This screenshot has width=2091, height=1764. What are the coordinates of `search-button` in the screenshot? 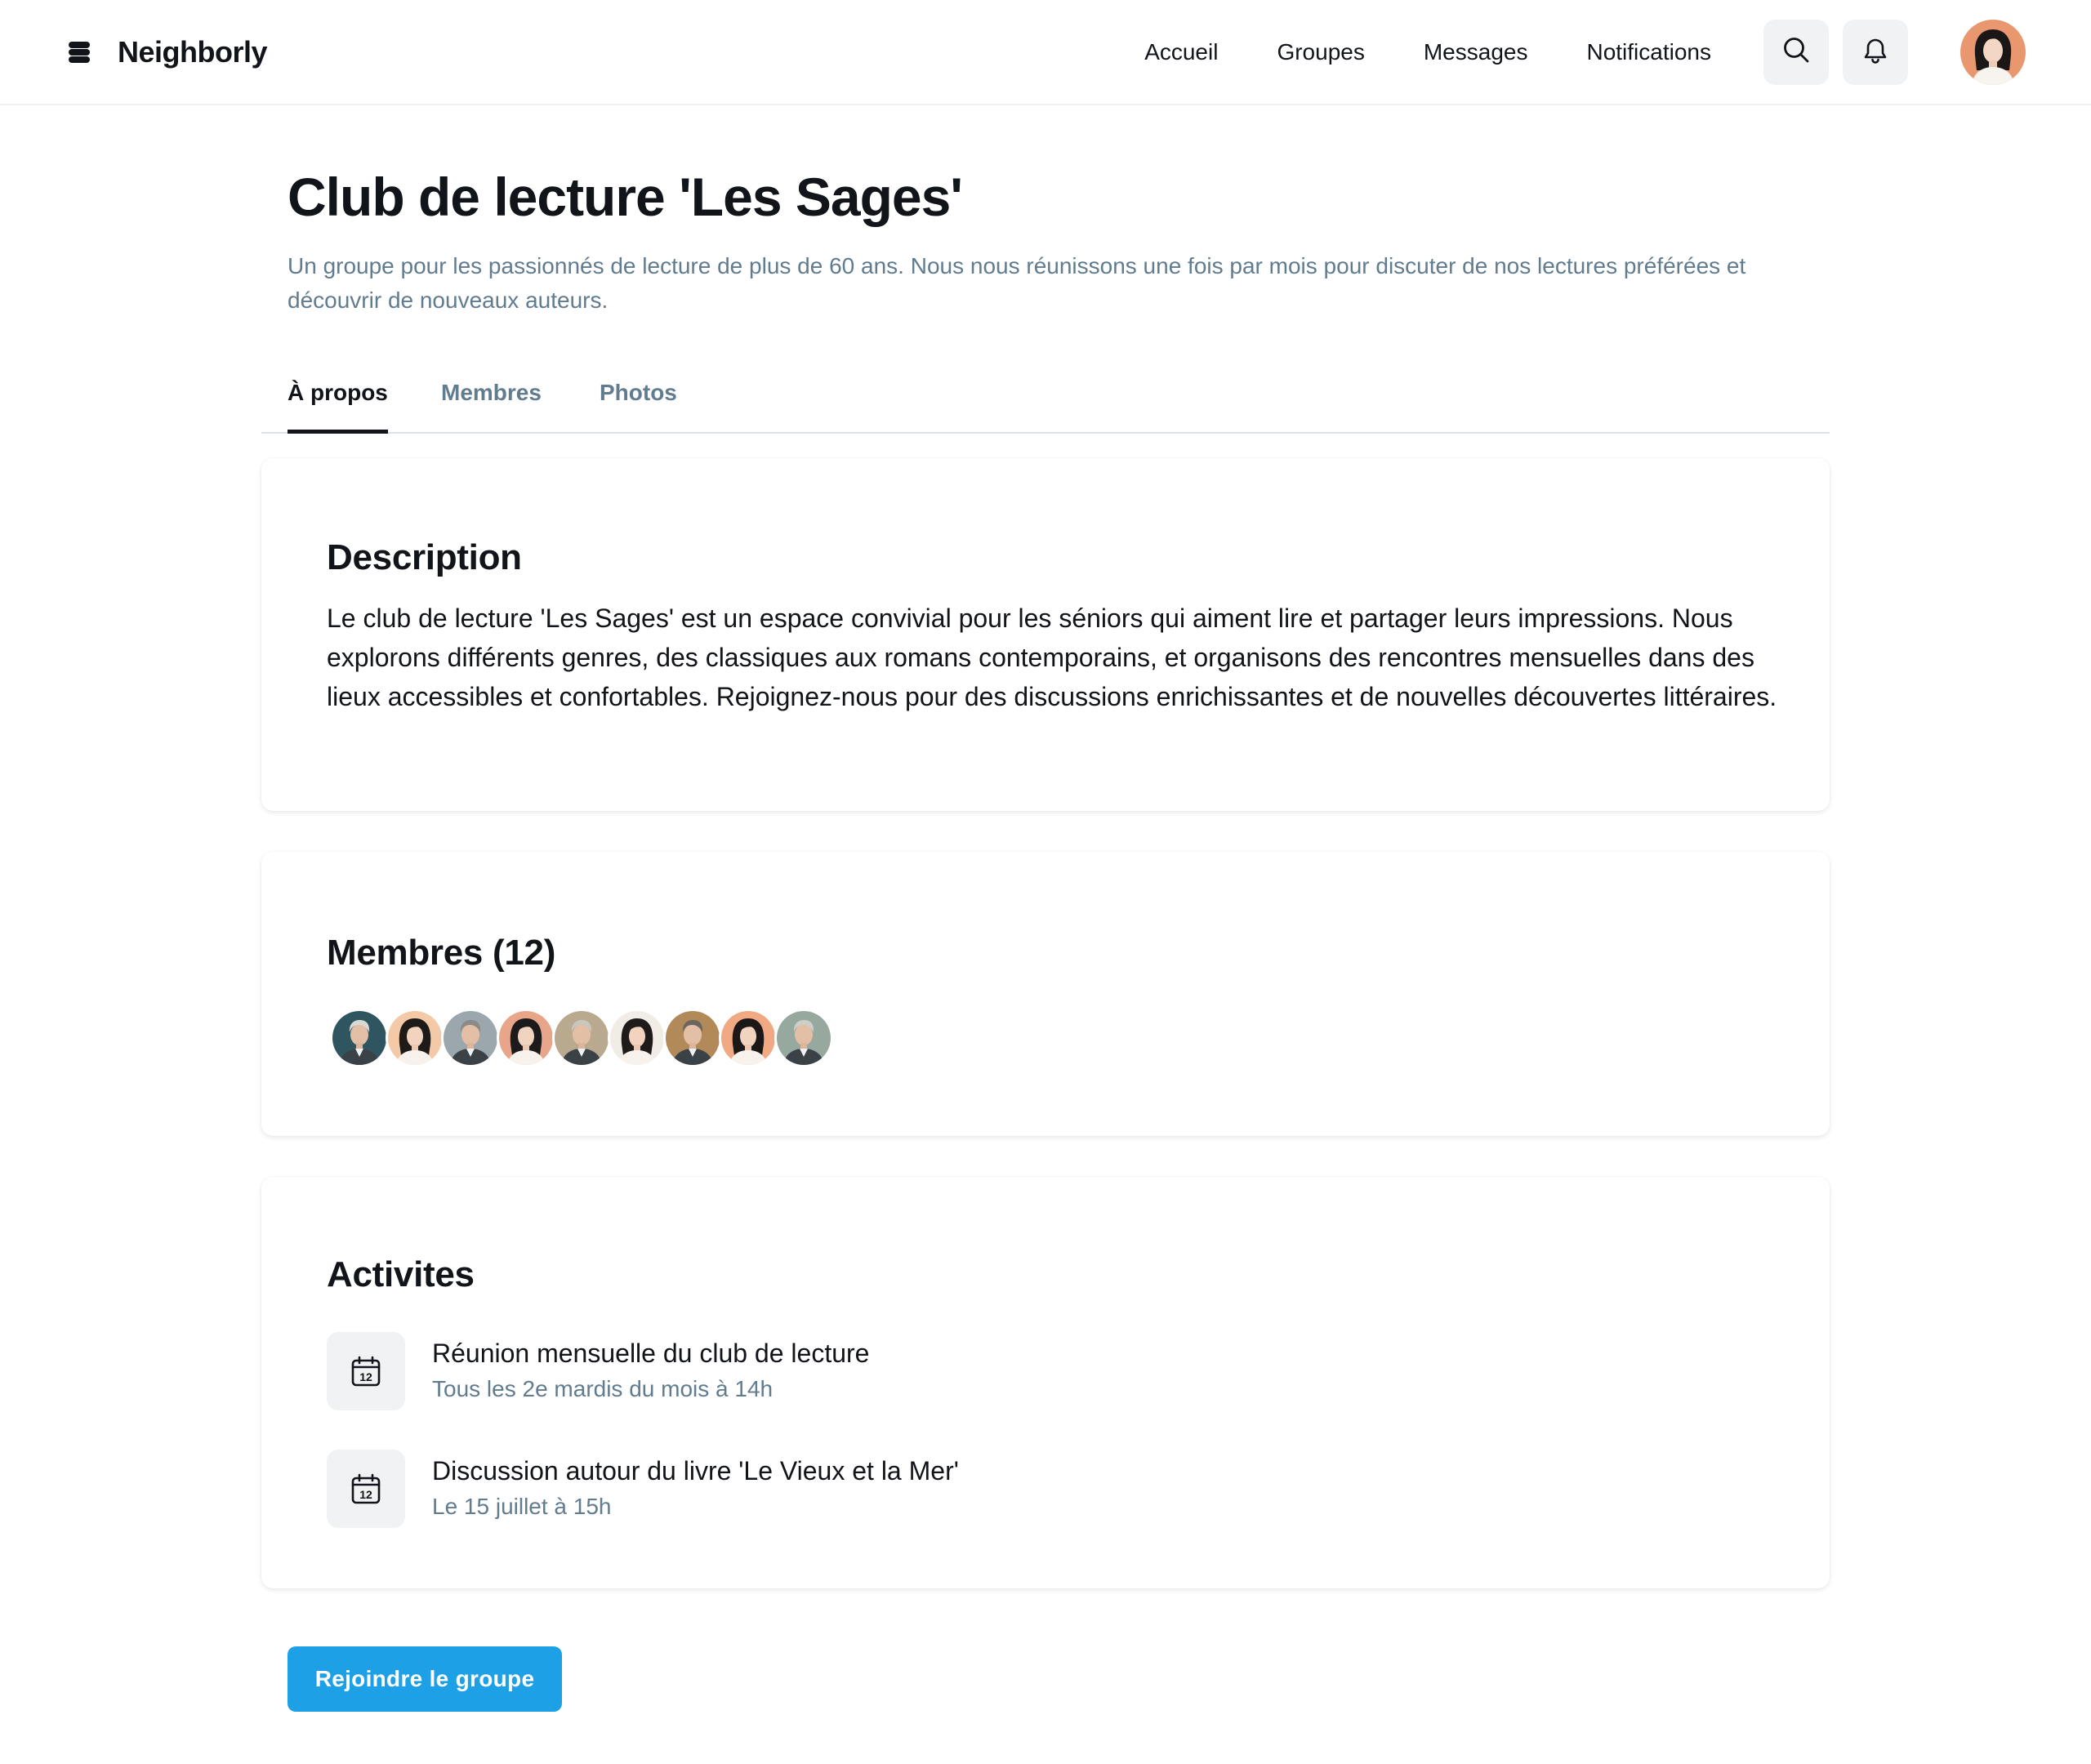 It's located at (1796, 52).